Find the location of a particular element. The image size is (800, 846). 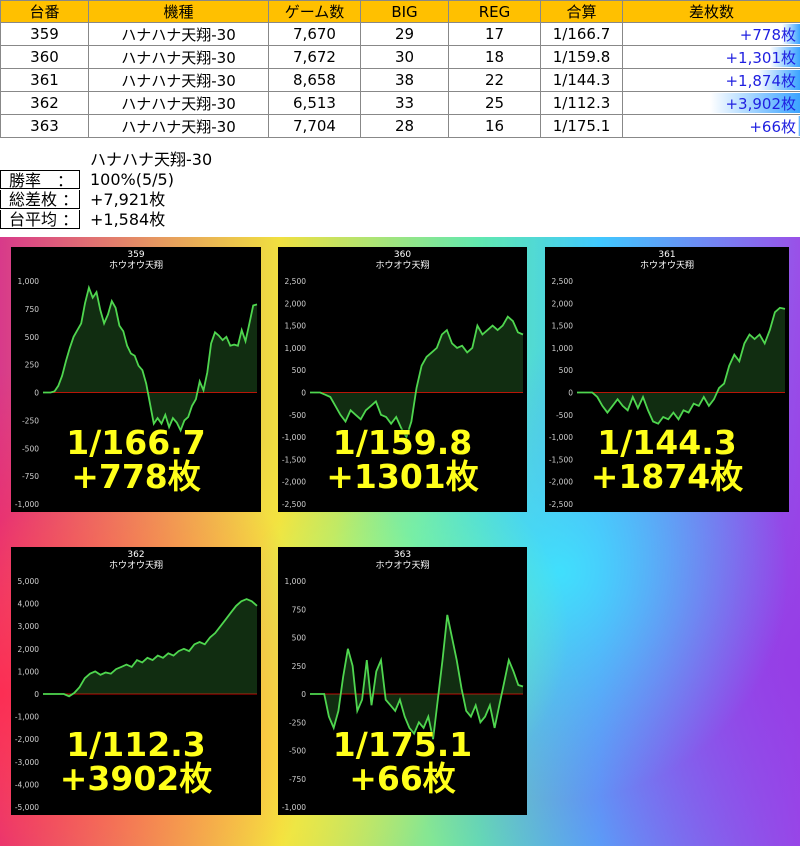

cell-diff-text: +778枚 is located at coordinates (767, 34).